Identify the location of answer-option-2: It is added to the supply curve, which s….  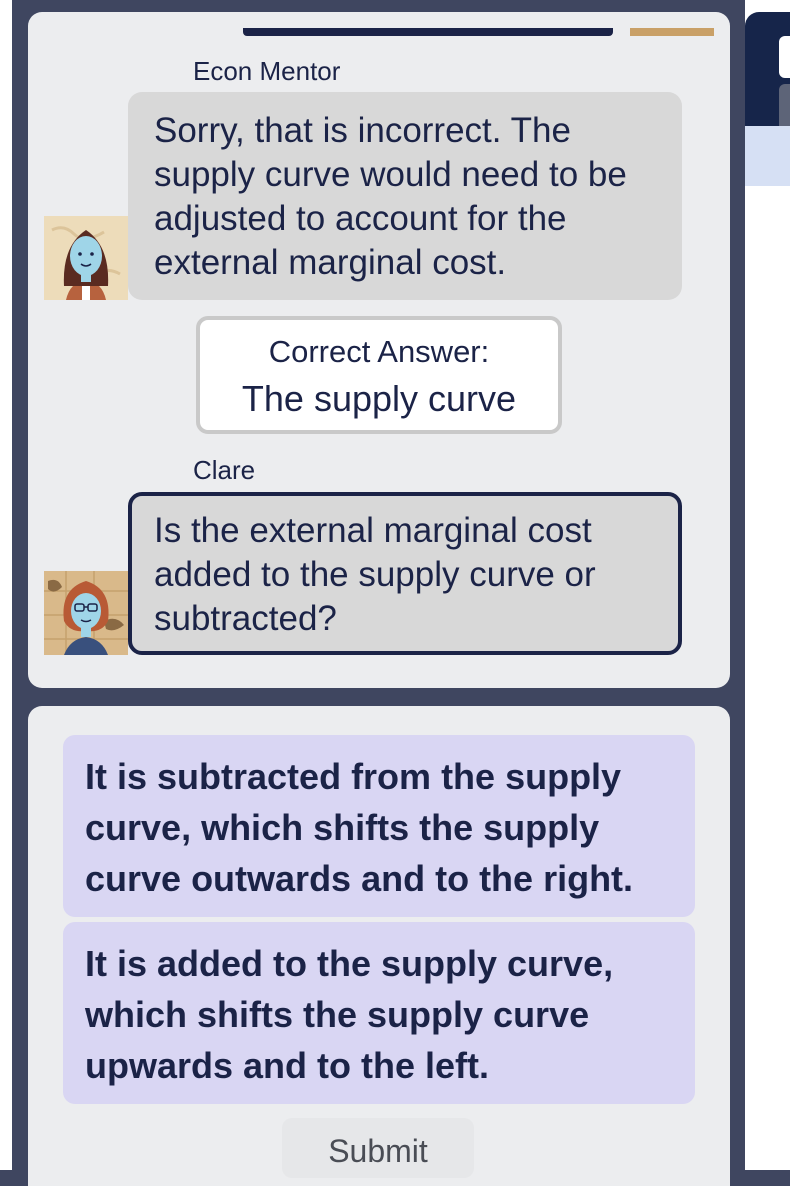
(379, 1013).